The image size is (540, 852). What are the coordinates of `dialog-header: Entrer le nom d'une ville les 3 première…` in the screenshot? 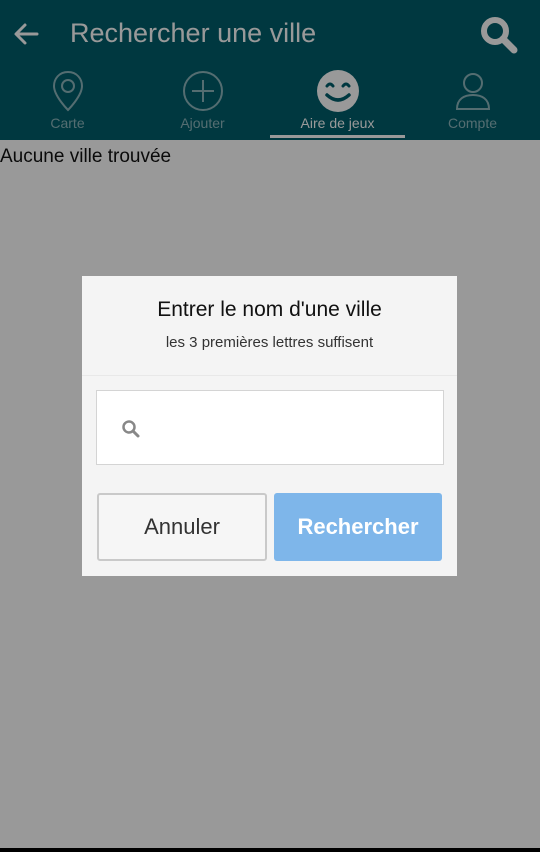 It's located at (269, 326).